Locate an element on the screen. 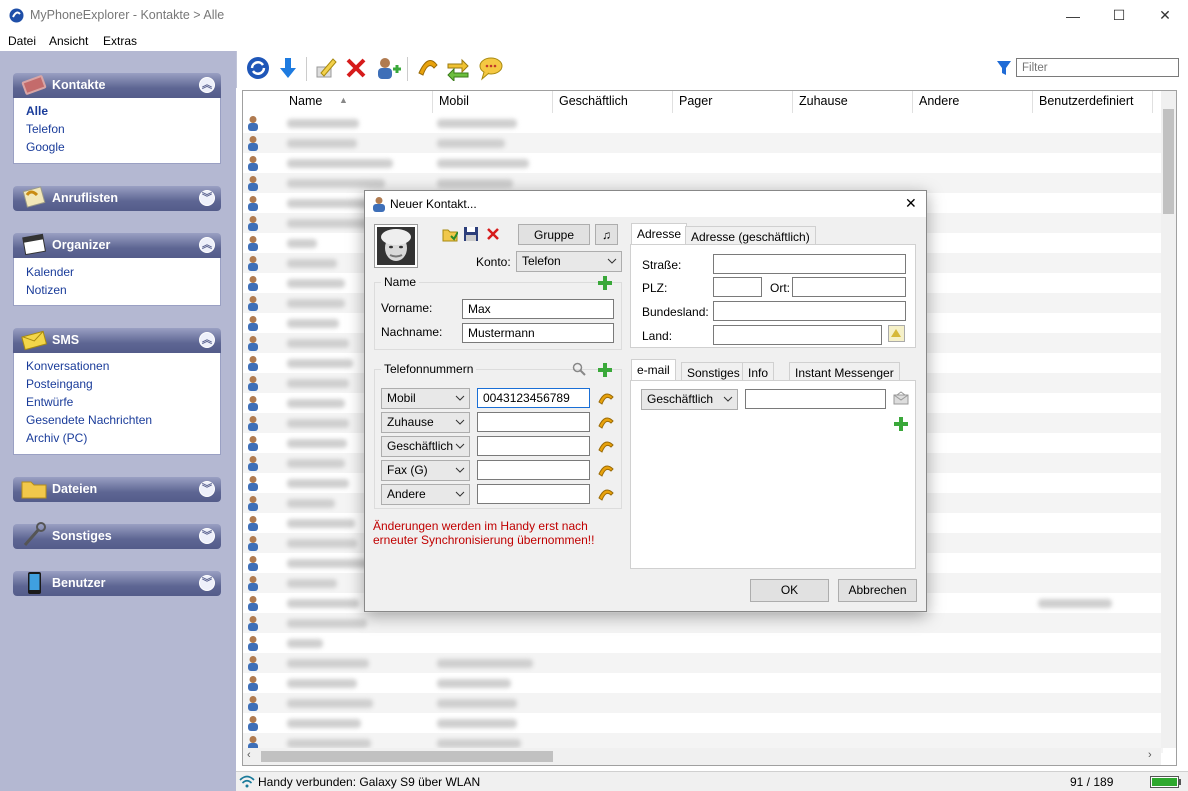 Image resolution: width=1188 pixels, height=791 pixels. ringtone-button: ♫ is located at coordinates (606, 234).